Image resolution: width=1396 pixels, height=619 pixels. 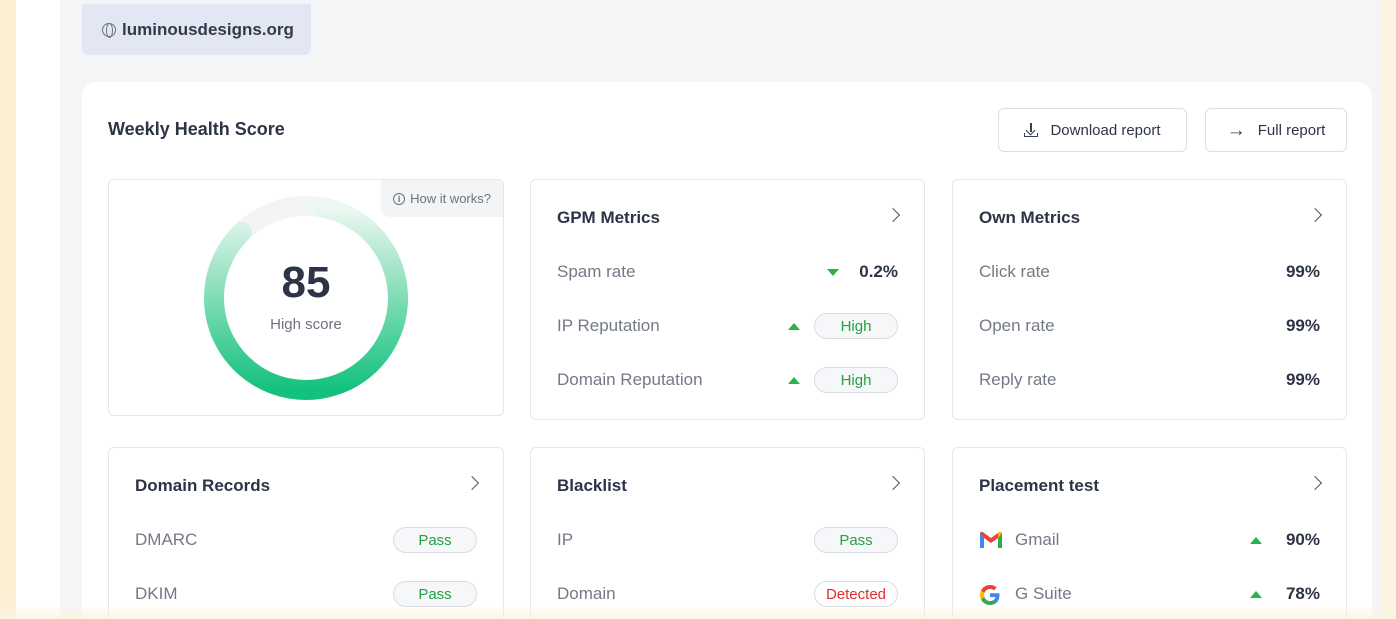 What do you see at coordinates (630, 379) in the screenshot?
I see `domain-reputation-label: Domain Reputation` at bounding box center [630, 379].